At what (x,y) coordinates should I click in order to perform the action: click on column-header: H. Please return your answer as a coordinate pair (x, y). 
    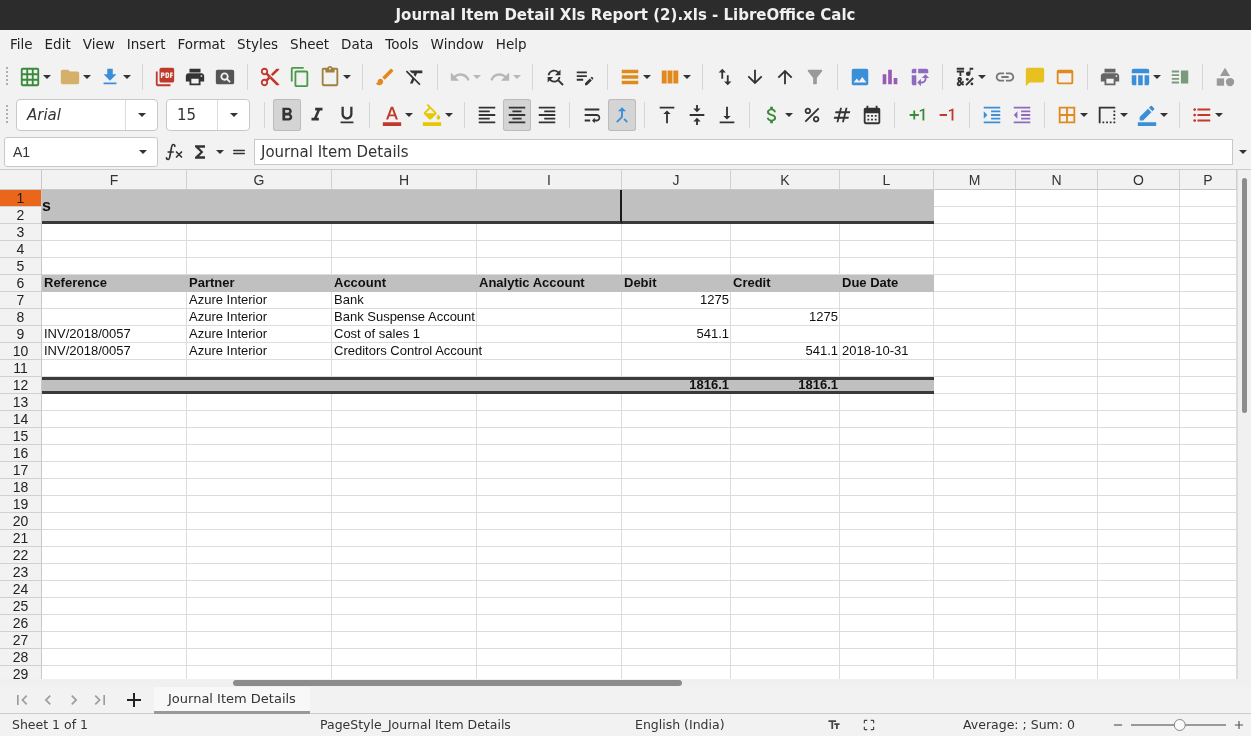
    Looking at the image, I should click on (404, 180).